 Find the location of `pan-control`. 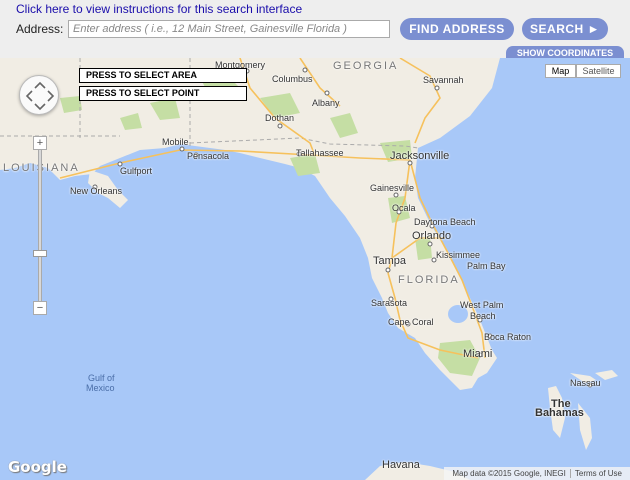

pan-control is located at coordinates (39, 95).